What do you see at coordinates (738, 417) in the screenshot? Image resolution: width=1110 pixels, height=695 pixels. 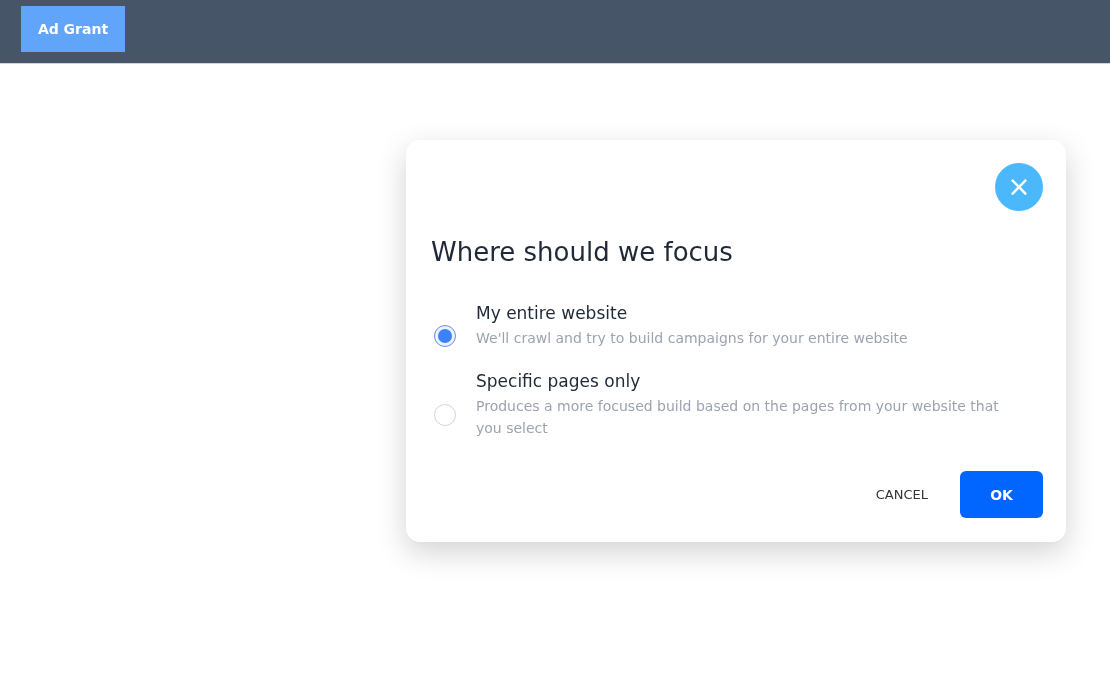 I see `option-description: Produces a more focused build based on the pages from your website that you select` at bounding box center [738, 417].